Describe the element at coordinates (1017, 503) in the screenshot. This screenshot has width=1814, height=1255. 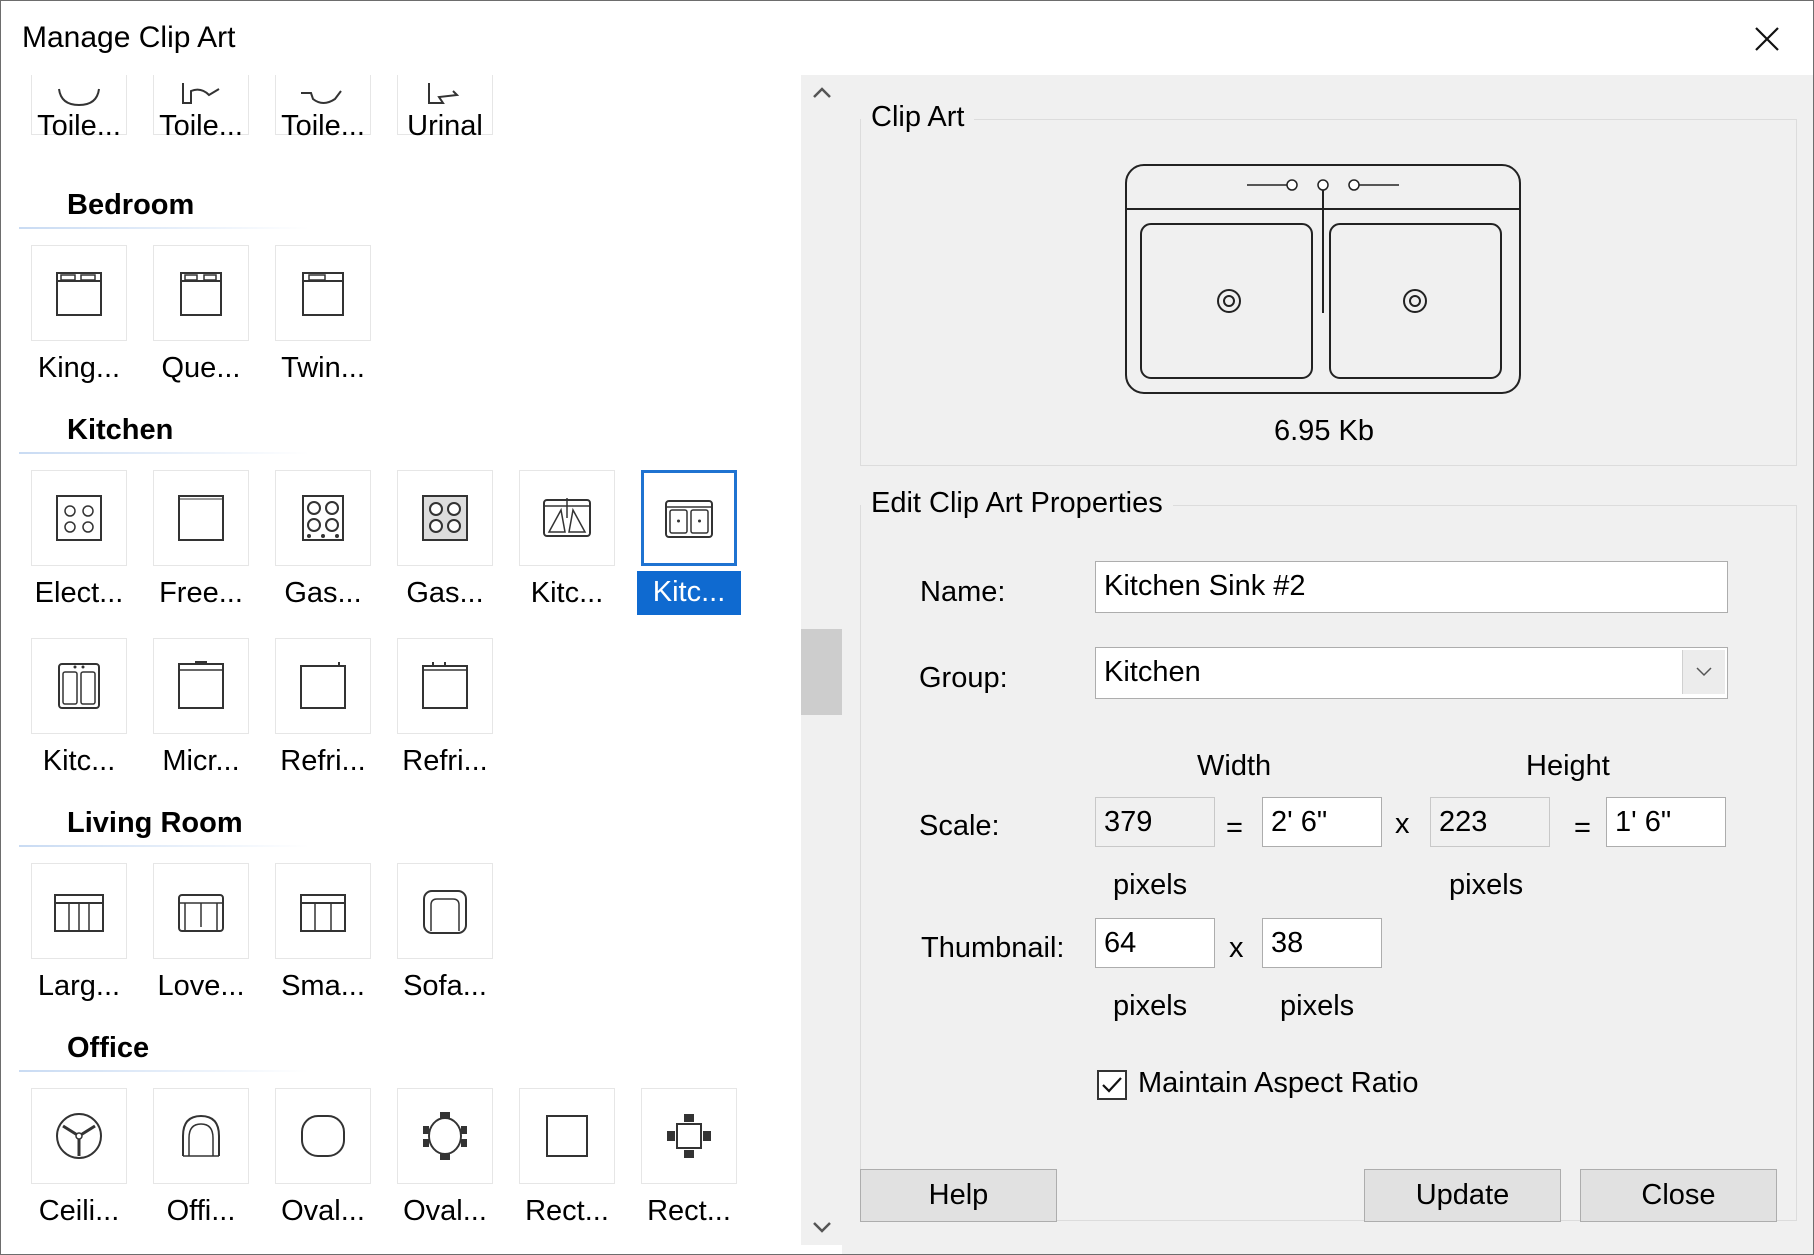
I see `edit-properties-title: Edit Clip Art Properties` at that location.